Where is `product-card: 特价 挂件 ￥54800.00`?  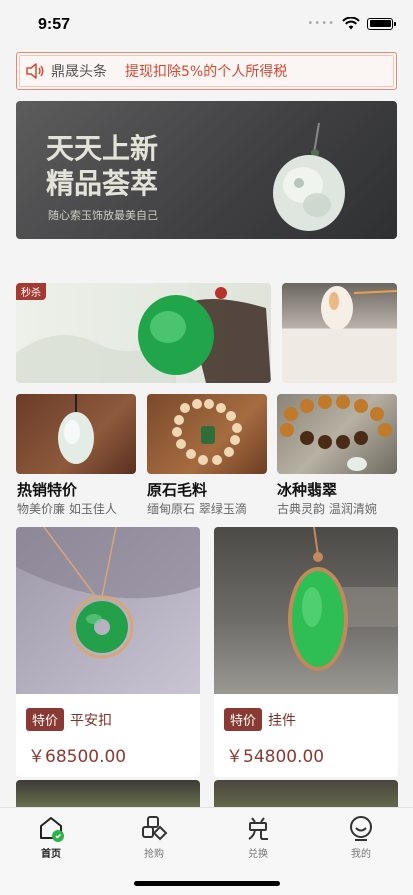 product-card: 特价 挂件 ￥54800.00 is located at coordinates (306, 652).